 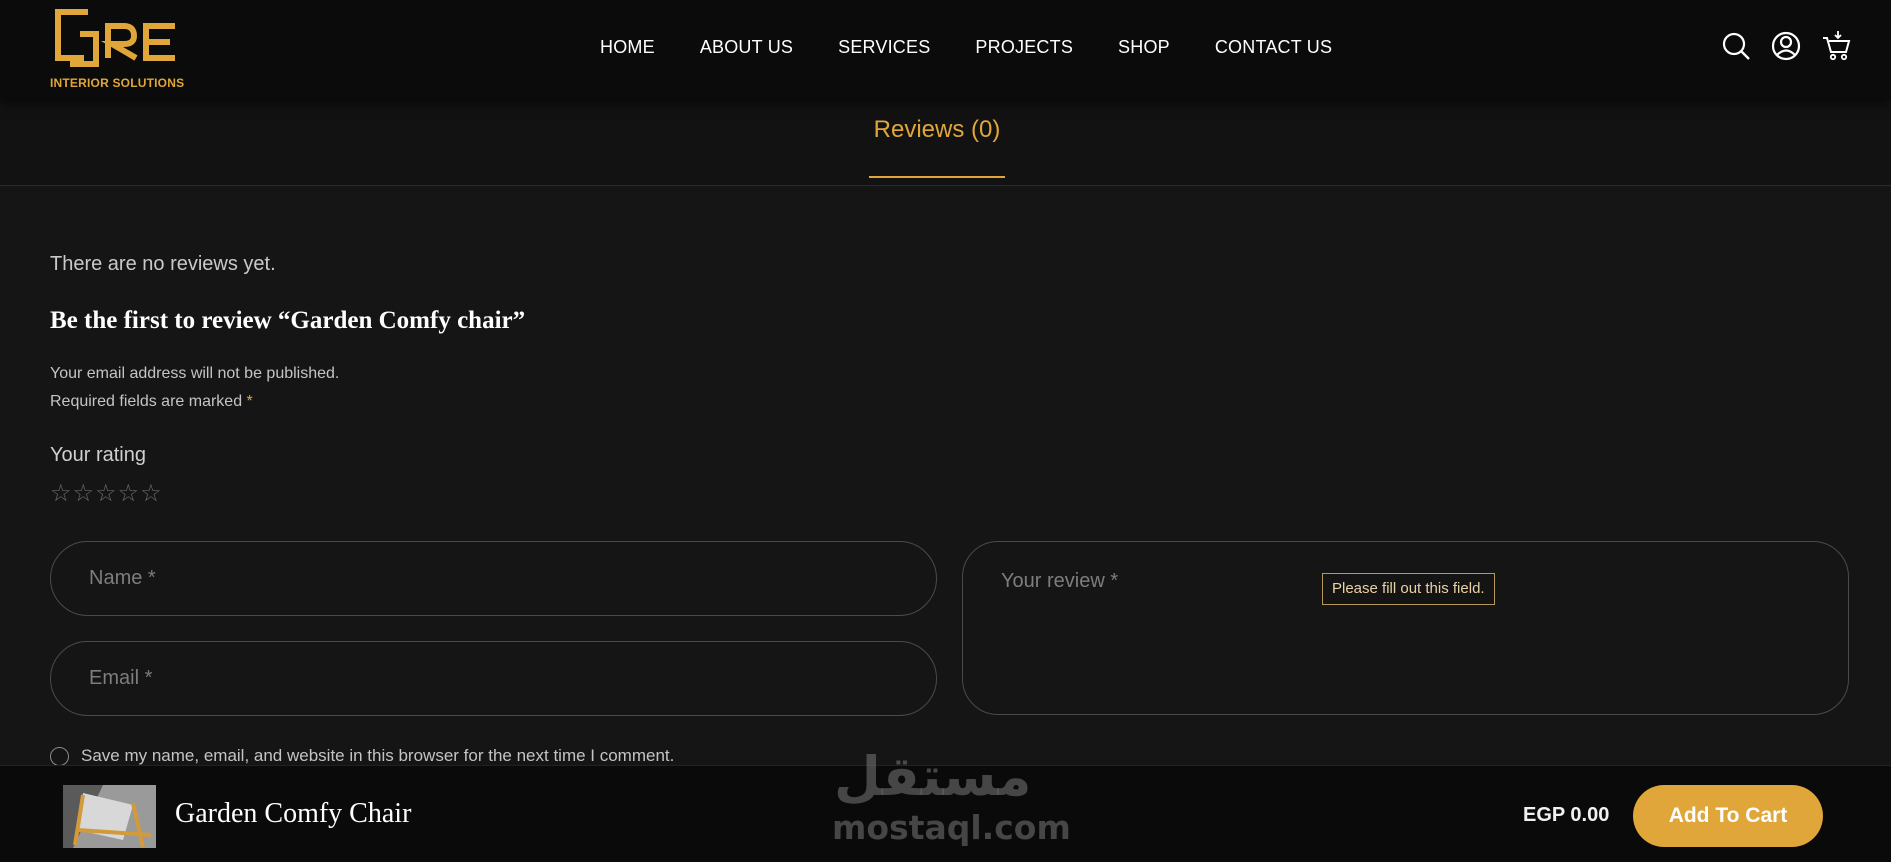 What do you see at coordinates (1273, 47) in the screenshot?
I see `nav-contact-us: CONTACT US` at bounding box center [1273, 47].